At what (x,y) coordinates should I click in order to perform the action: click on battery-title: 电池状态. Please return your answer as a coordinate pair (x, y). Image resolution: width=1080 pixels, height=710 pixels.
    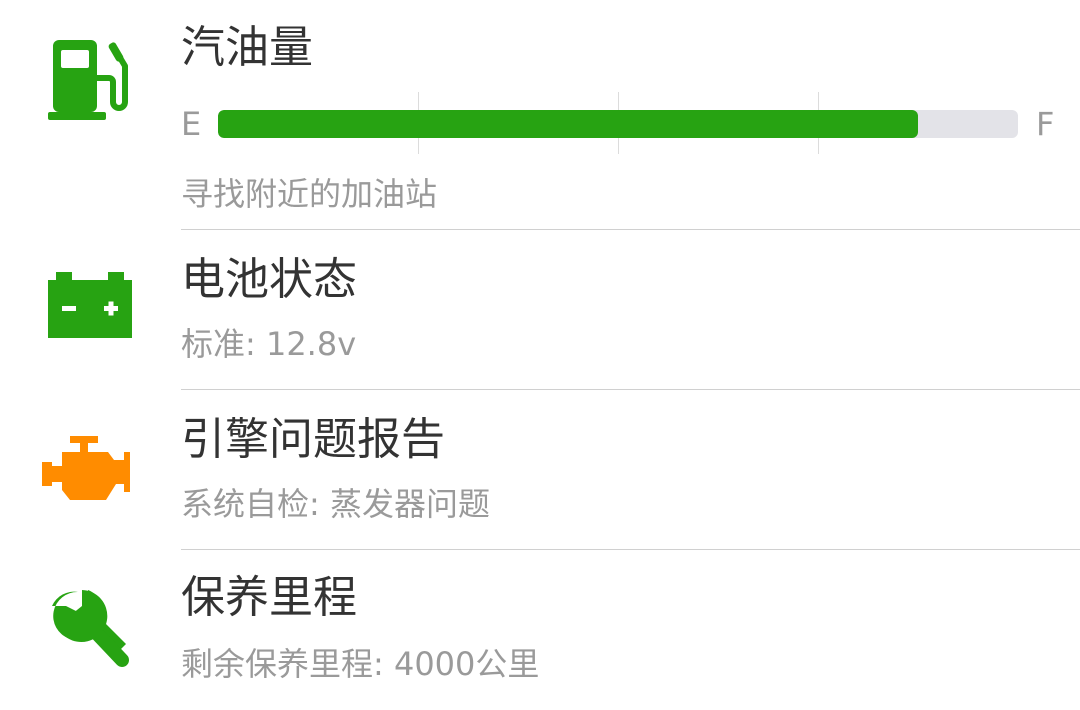
    Looking at the image, I should click on (269, 279).